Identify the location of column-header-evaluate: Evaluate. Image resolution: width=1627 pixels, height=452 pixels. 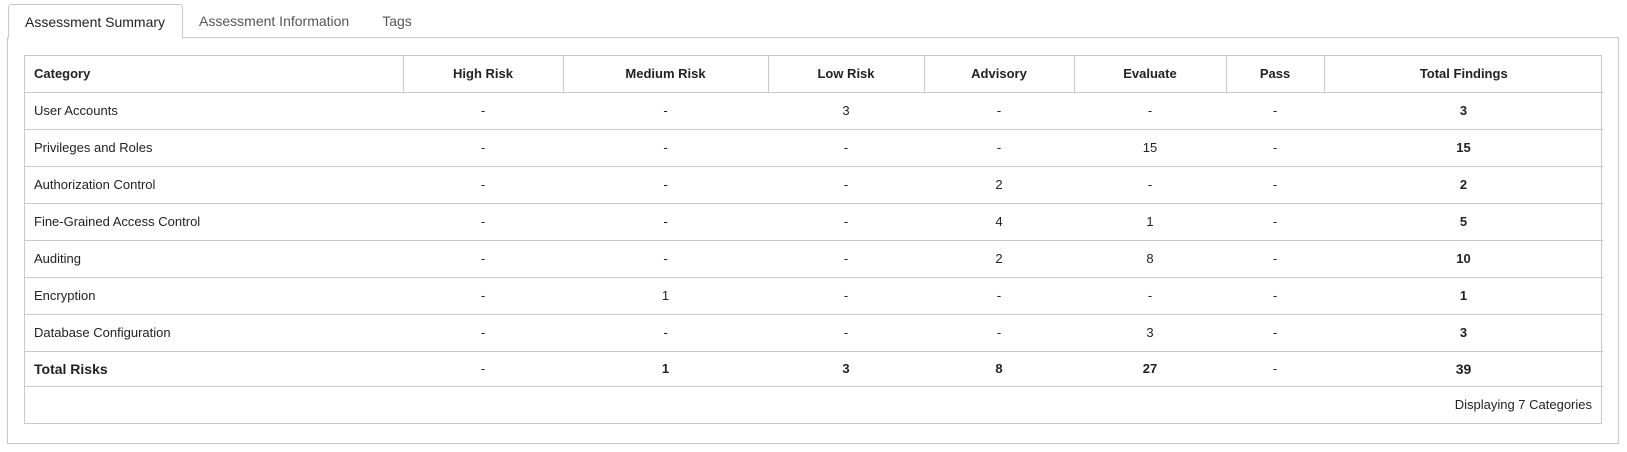
(1150, 74).